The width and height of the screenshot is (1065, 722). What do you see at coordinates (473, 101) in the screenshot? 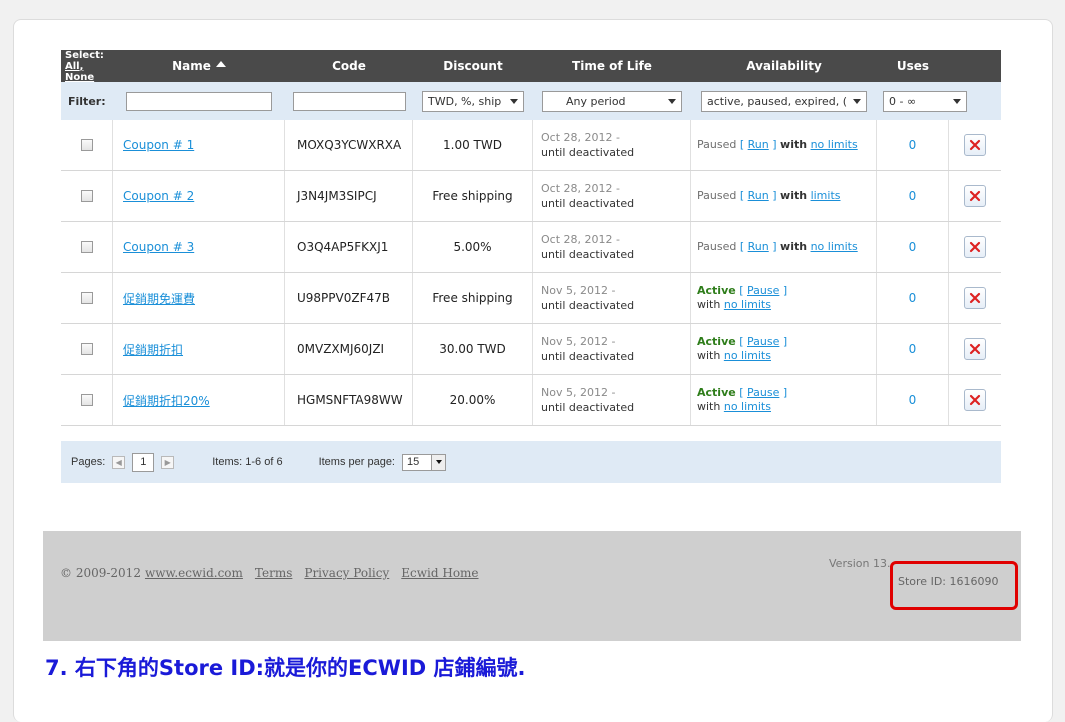
I see `discount-type-select: TWD, %, ship` at bounding box center [473, 101].